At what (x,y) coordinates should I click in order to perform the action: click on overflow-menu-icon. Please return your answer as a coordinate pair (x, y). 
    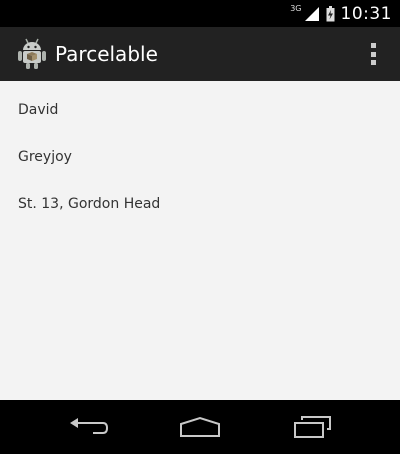
    Looking at the image, I should click on (373, 54).